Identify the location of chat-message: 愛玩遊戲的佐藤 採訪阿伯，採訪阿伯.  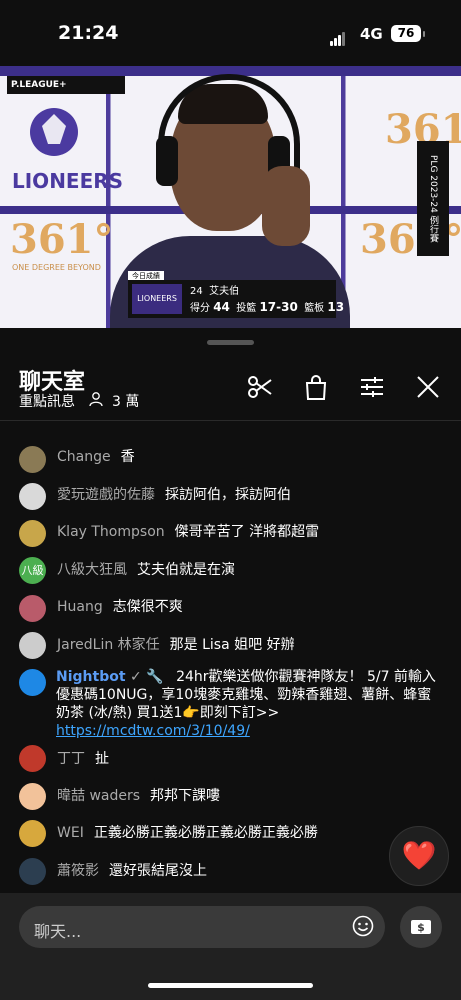
(174, 495).